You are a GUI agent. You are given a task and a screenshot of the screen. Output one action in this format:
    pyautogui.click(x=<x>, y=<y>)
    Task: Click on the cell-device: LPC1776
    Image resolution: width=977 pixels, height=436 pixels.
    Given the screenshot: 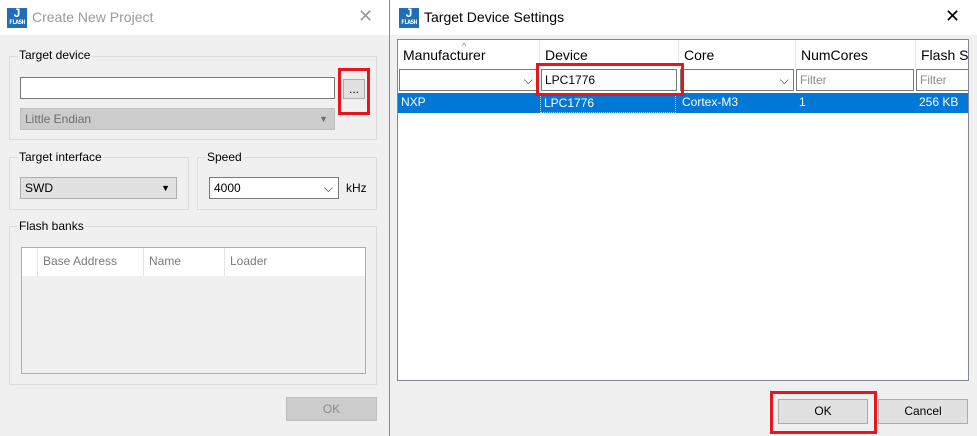 What is the action you would take?
    pyautogui.click(x=608, y=103)
    